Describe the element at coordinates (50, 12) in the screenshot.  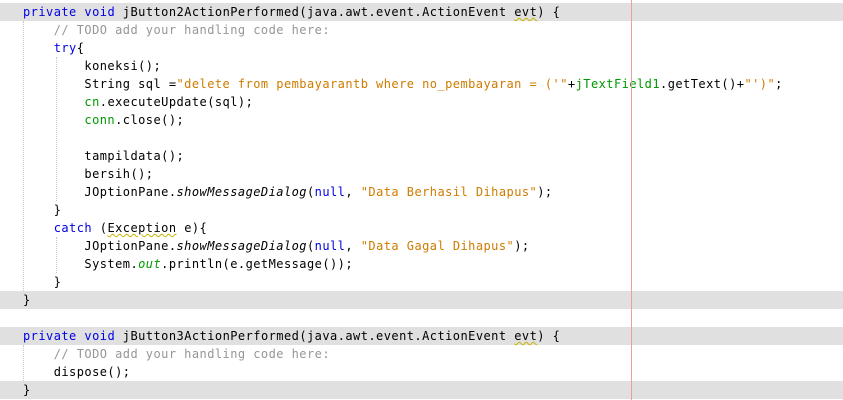
I see `code-token: private` at that location.